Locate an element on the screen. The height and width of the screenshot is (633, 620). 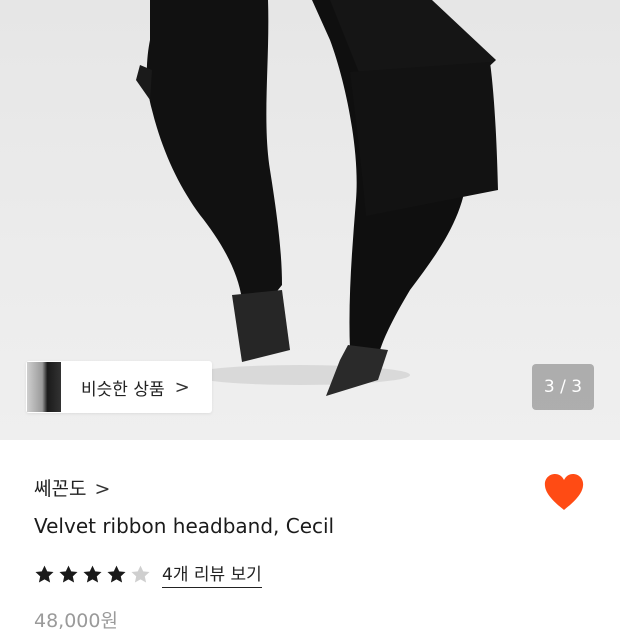
similar-products-button: 비슷한 상품 > is located at coordinates (119, 387).